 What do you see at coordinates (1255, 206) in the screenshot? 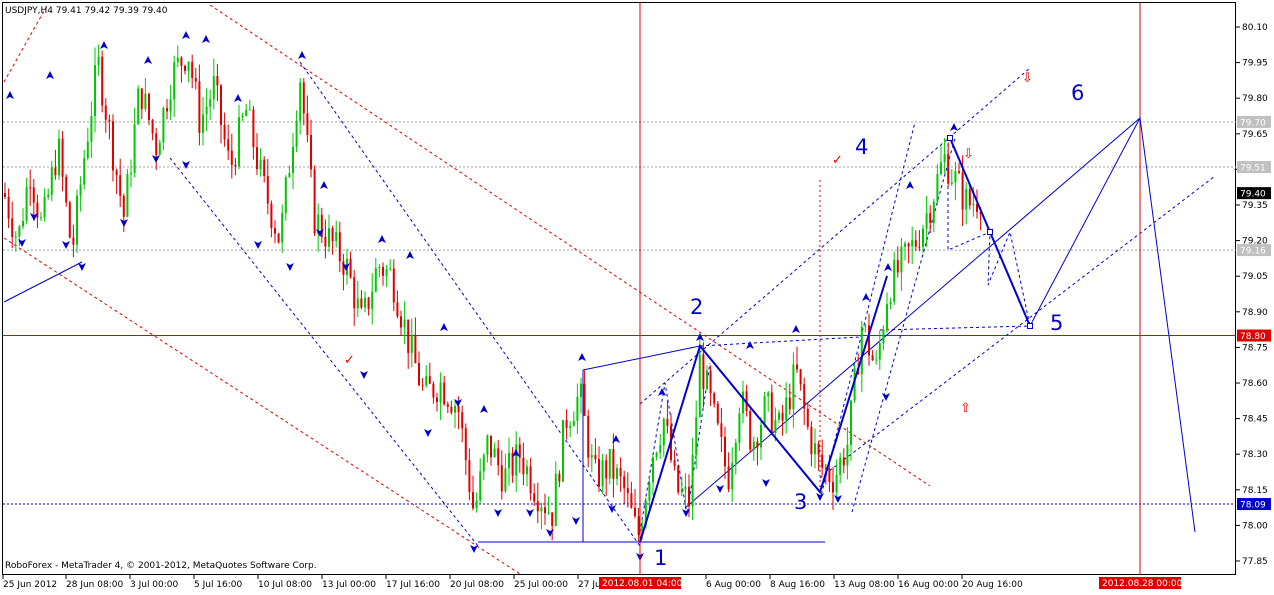
I see `y-tick-label: 79.35` at bounding box center [1255, 206].